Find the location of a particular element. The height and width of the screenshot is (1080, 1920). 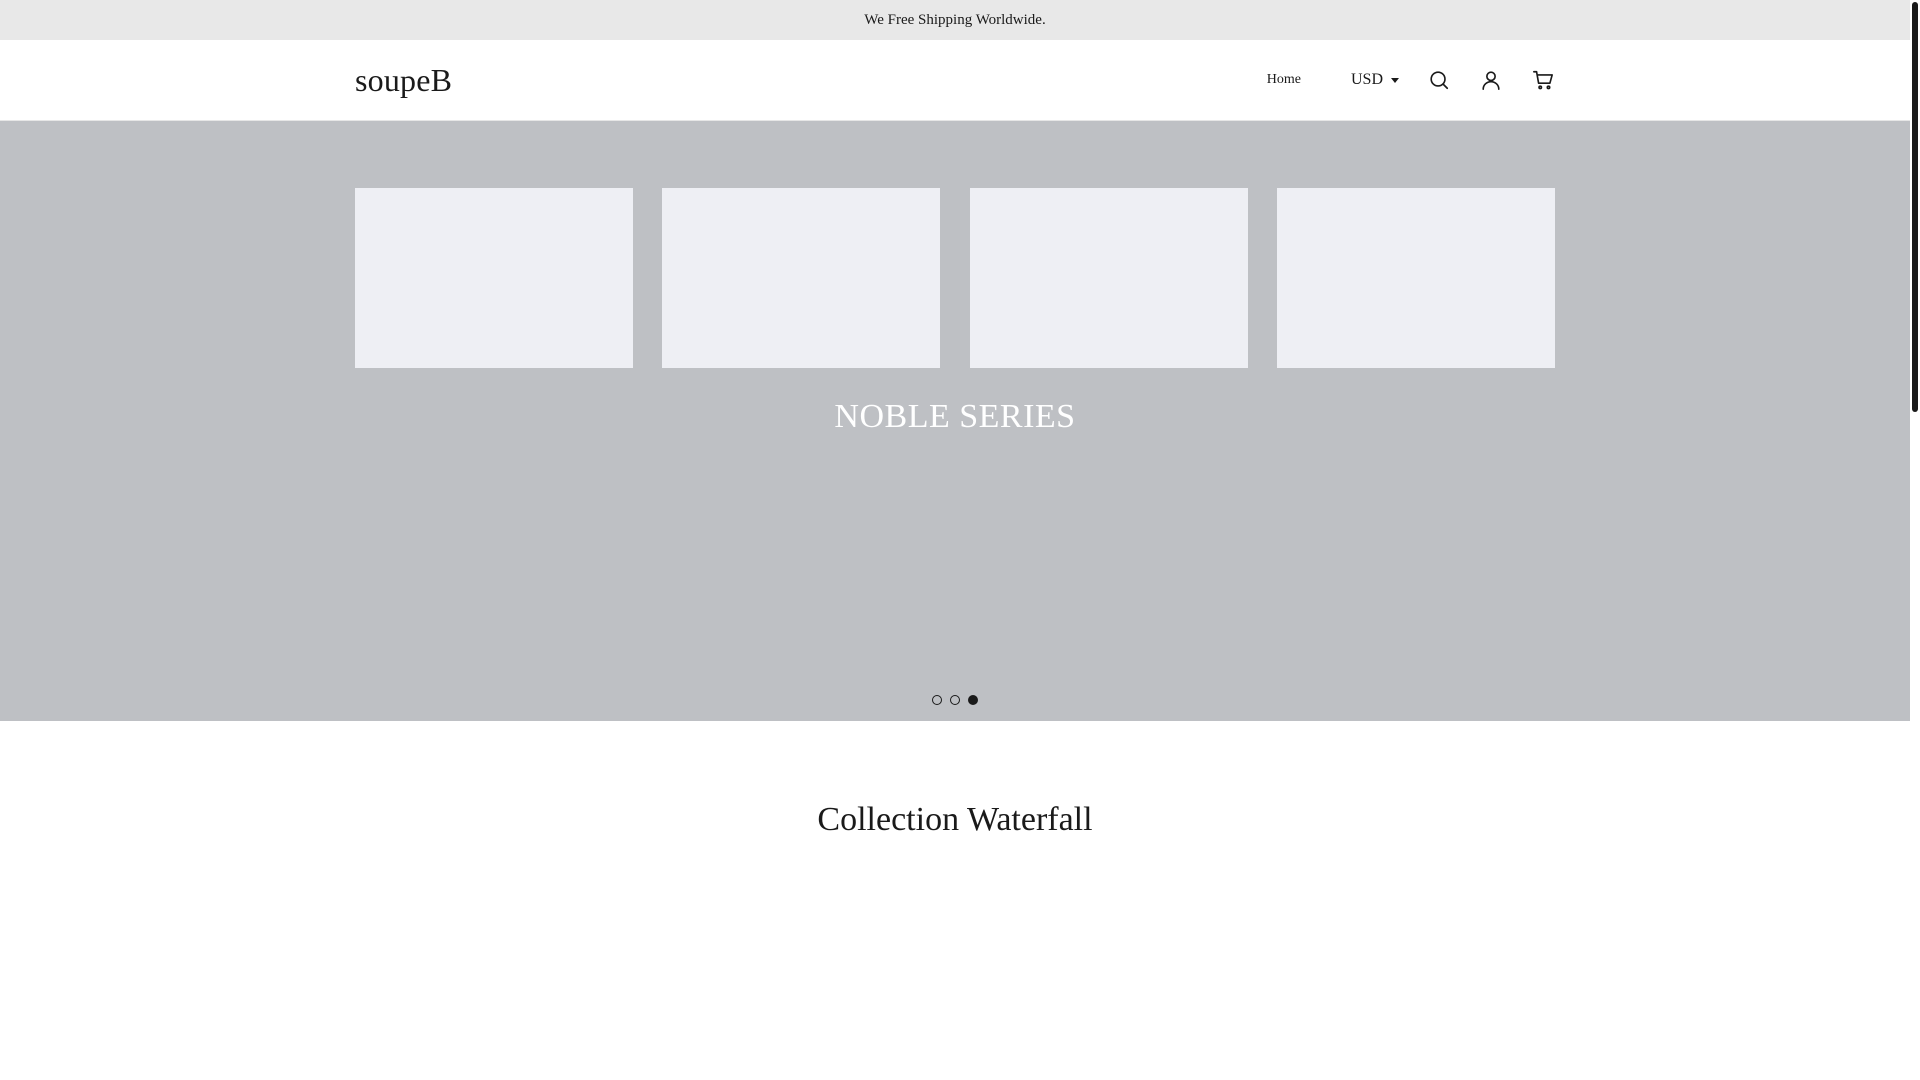

header-inner: soupeB Home USD is located at coordinates (955, 80).